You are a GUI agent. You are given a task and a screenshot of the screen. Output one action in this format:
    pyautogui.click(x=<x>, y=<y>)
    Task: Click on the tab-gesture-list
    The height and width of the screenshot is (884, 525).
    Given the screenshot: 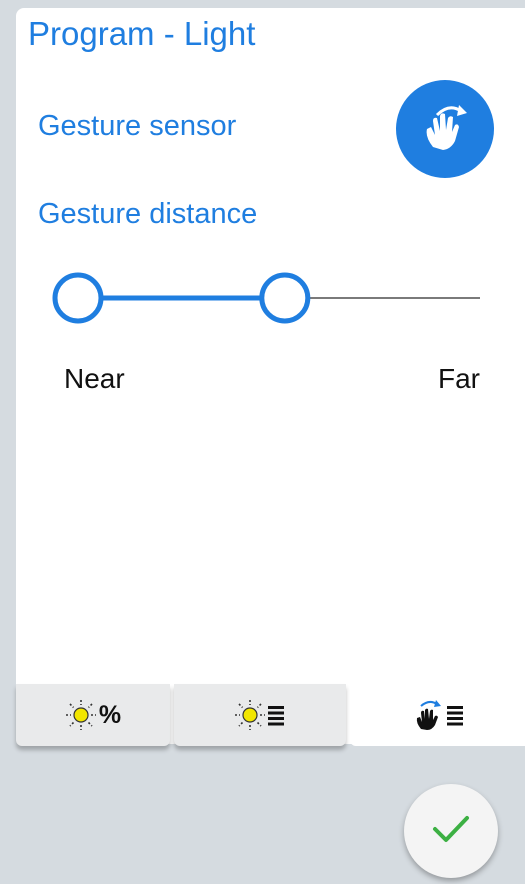 What is the action you would take?
    pyautogui.click(x=437, y=715)
    